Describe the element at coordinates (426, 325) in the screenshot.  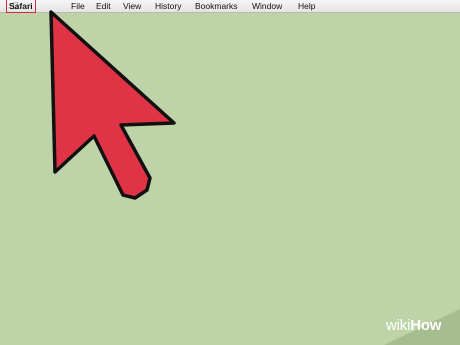
I see `watermark-how: How` at that location.